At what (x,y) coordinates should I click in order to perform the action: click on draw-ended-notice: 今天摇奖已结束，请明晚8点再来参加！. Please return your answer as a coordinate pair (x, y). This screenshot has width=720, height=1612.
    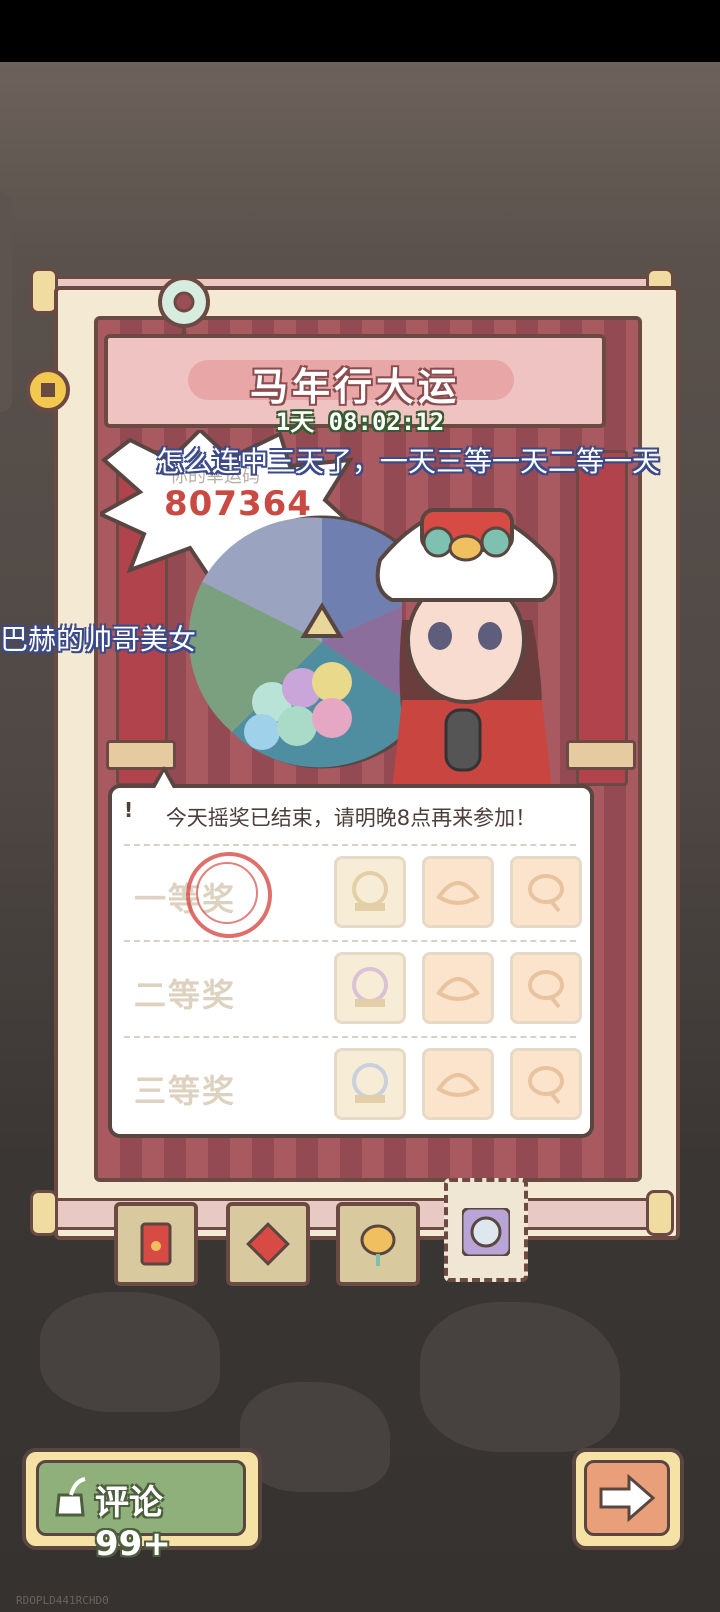
    Looking at the image, I should click on (351, 818).